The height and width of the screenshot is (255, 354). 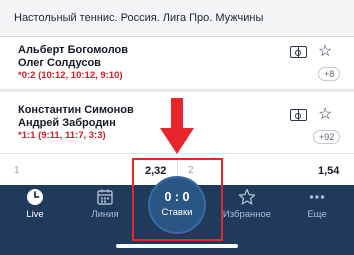 What do you see at coordinates (317, 214) in the screenshot?
I see `tab-more-label: Еще` at bounding box center [317, 214].